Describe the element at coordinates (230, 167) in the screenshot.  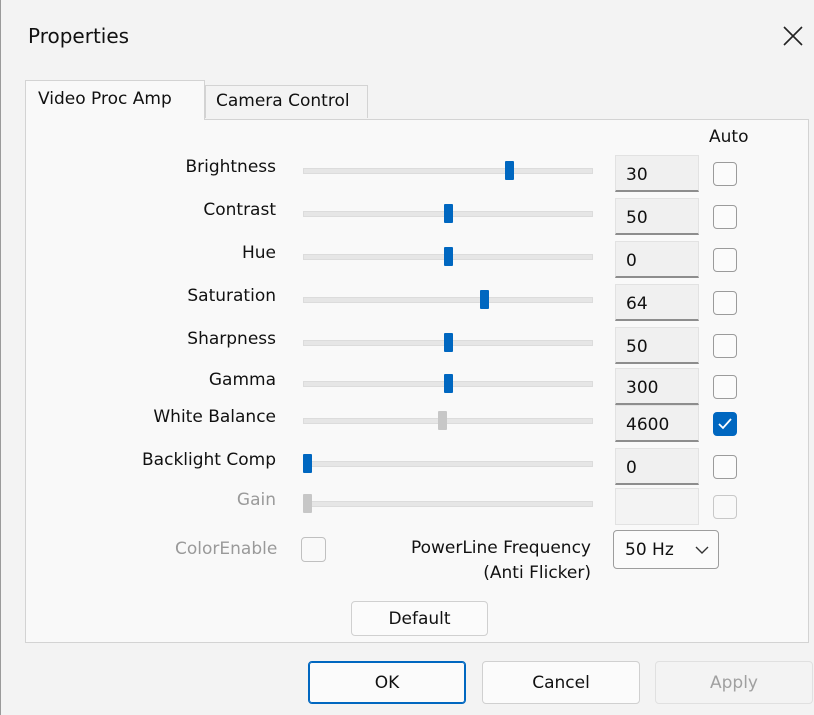
I see `brightness-label: Brightness` at that location.